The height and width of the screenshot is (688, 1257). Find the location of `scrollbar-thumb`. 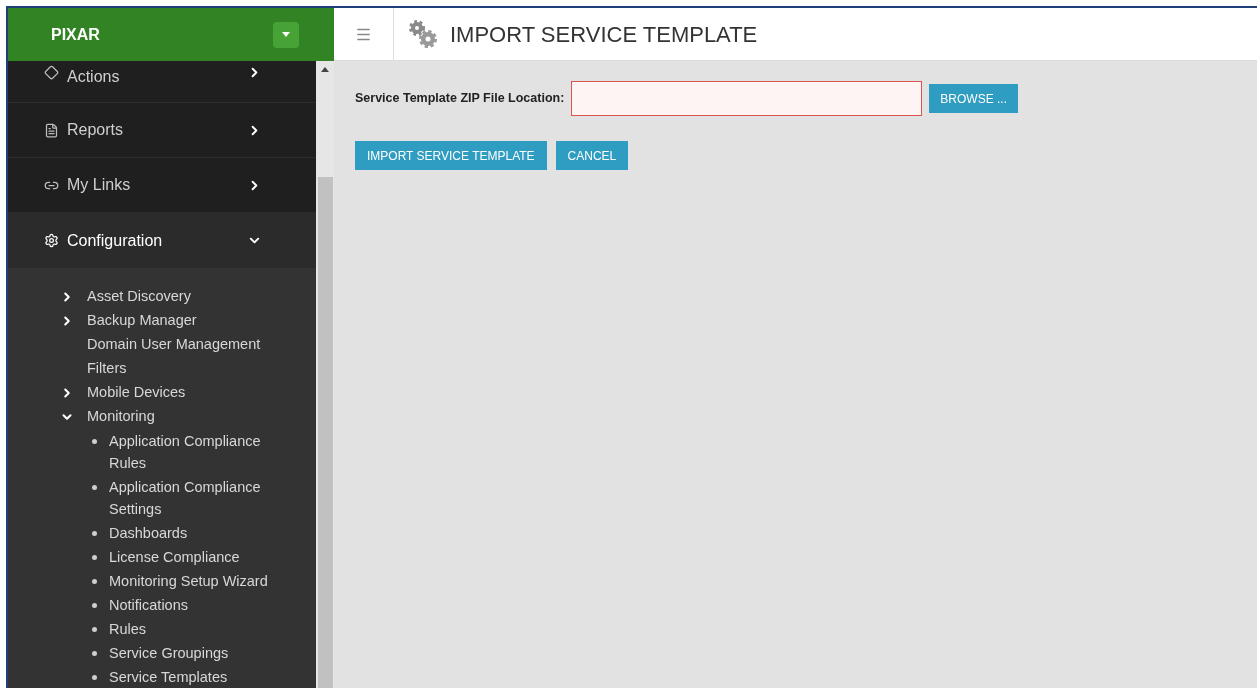

scrollbar-thumb is located at coordinates (325, 432).